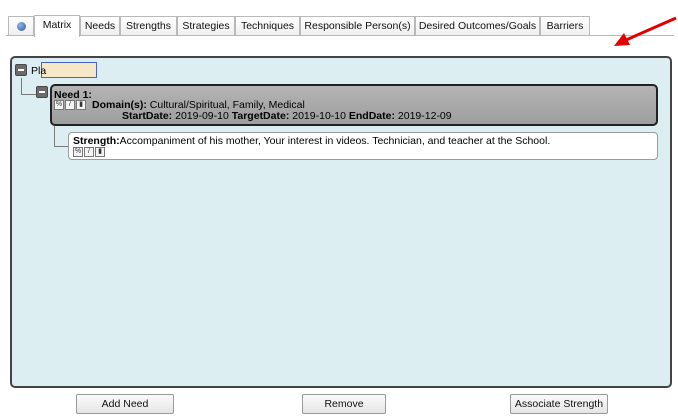  What do you see at coordinates (202, 116) in the screenshot?
I see `start-date-value: 2019-09-10` at bounding box center [202, 116].